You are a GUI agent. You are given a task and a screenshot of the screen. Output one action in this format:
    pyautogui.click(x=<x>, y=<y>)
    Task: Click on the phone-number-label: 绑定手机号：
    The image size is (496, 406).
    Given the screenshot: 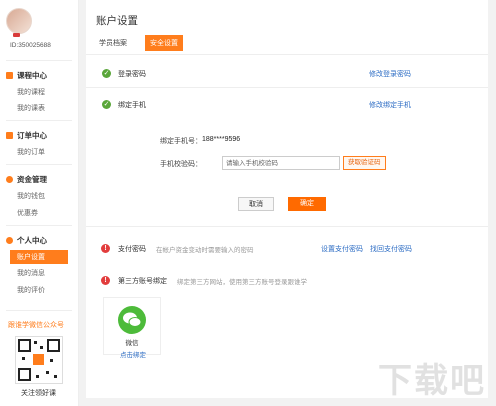 What is the action you would take?
    pyautogui.click(x=181, y=141)
    